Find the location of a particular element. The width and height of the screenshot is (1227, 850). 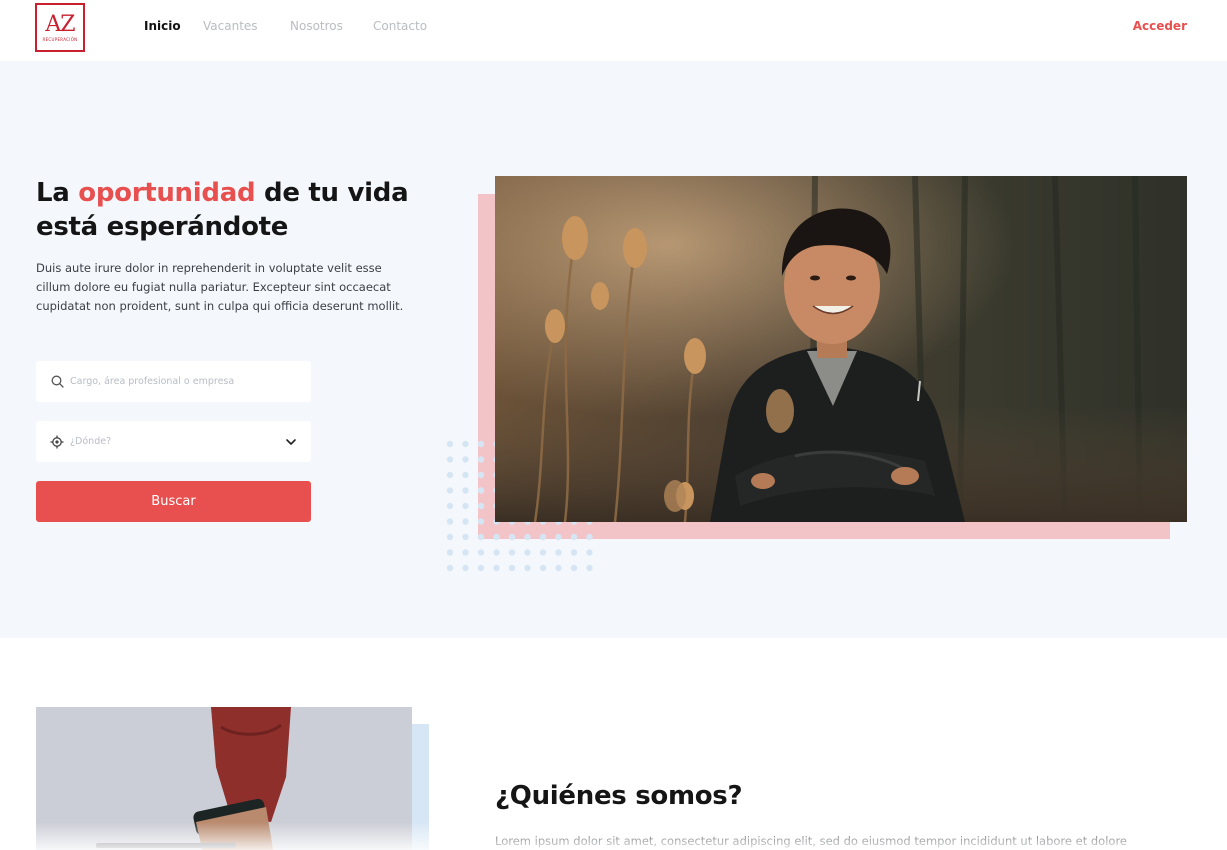

location-field is located at coordinates (173, 441).